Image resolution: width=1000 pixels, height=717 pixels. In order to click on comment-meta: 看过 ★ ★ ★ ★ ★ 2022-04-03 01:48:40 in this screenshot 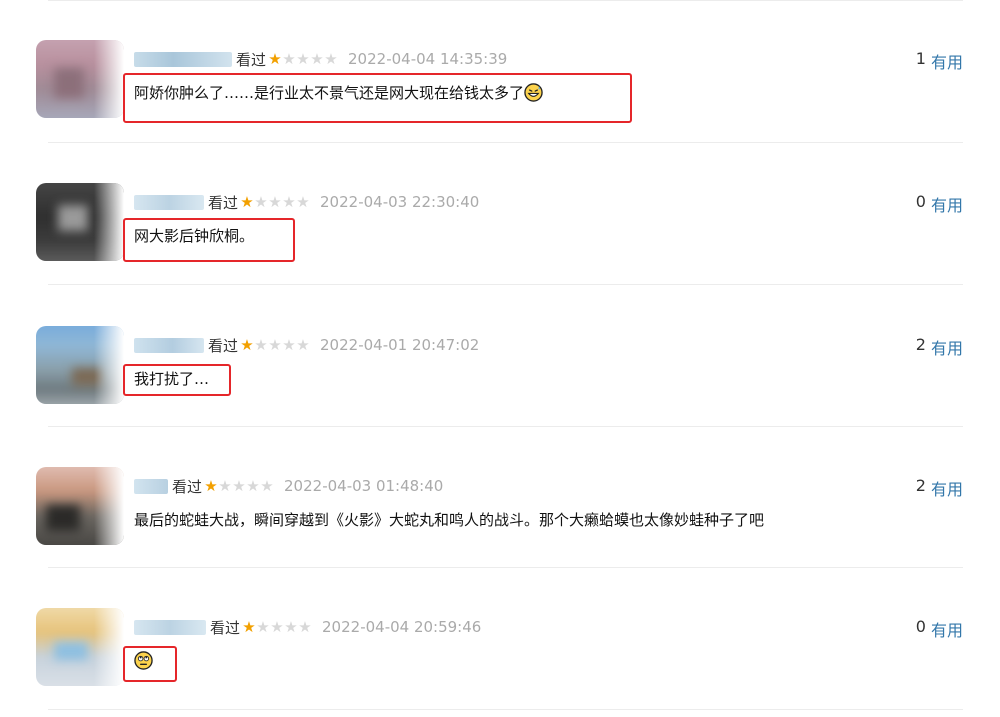, I will do `click(288, 486)`.